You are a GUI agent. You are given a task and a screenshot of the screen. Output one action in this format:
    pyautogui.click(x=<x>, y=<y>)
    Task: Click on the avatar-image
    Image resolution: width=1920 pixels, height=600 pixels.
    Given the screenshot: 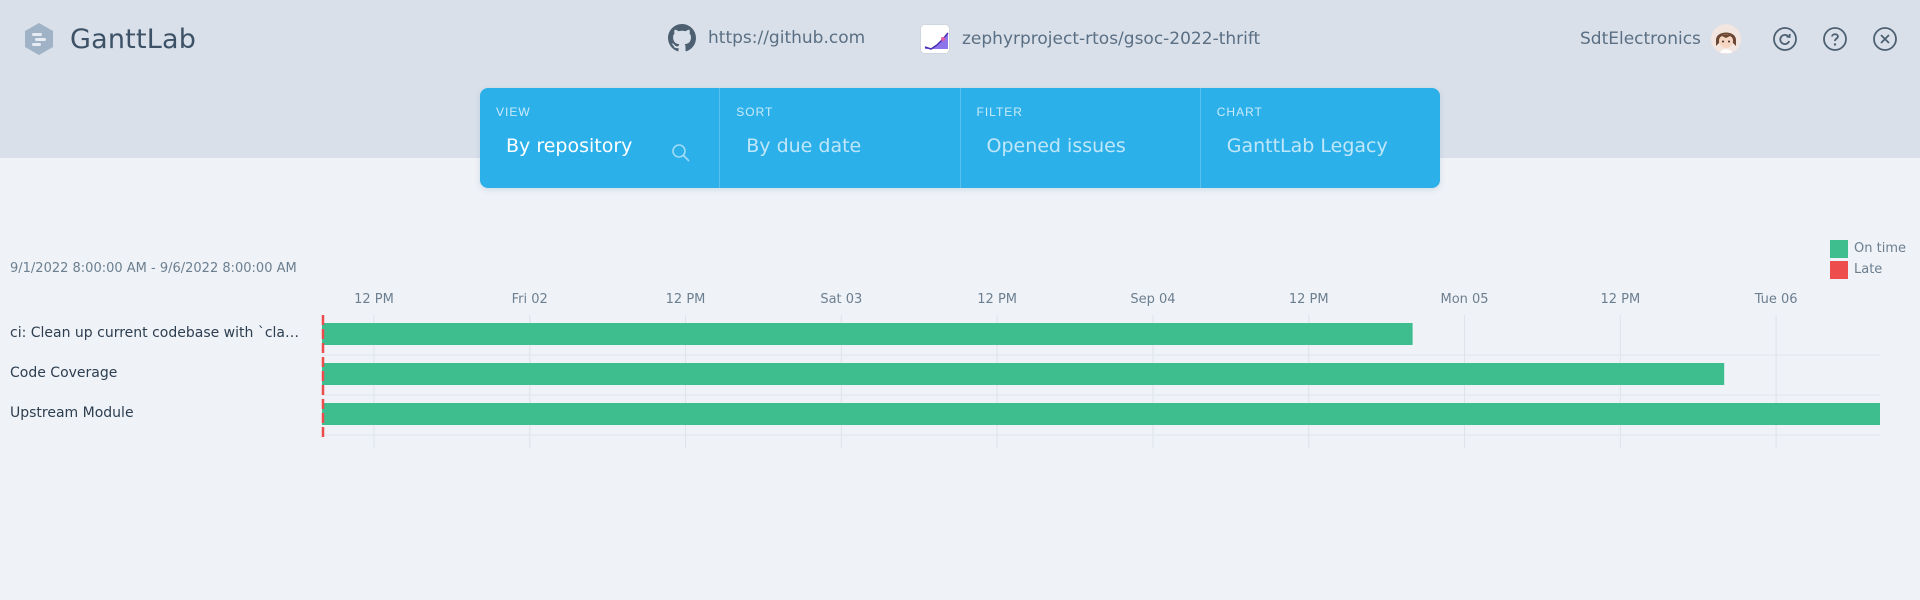 What is the action you would take?
    pyautogui.click(x=1725, y=39)
    